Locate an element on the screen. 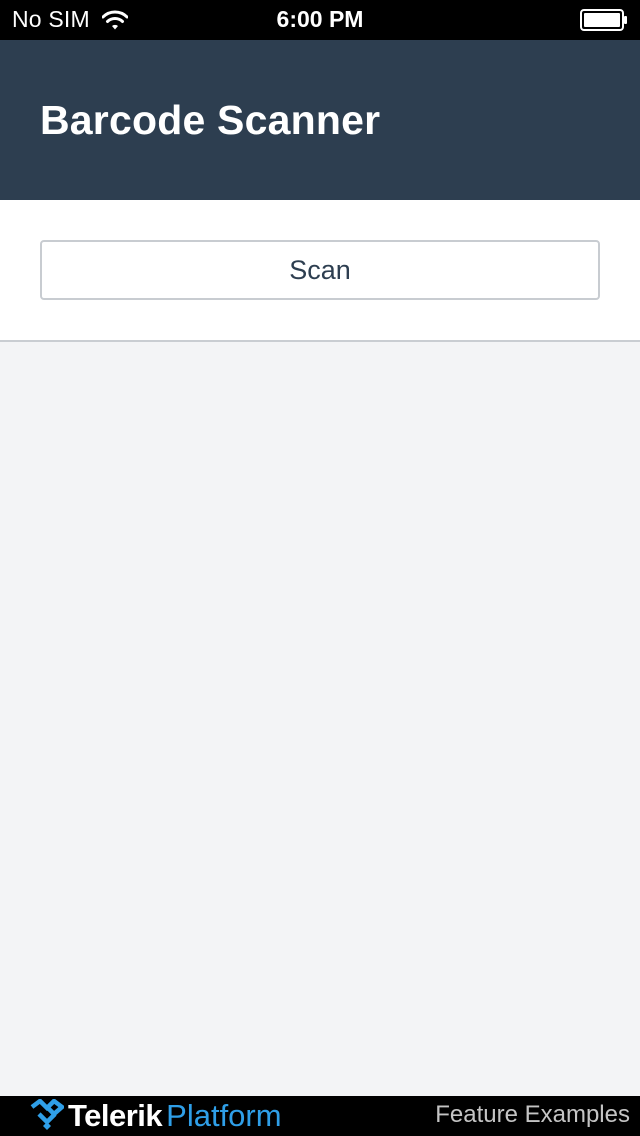 The image size is (640, 1136). scan-button: Scan is located at coordinates (320, 270).